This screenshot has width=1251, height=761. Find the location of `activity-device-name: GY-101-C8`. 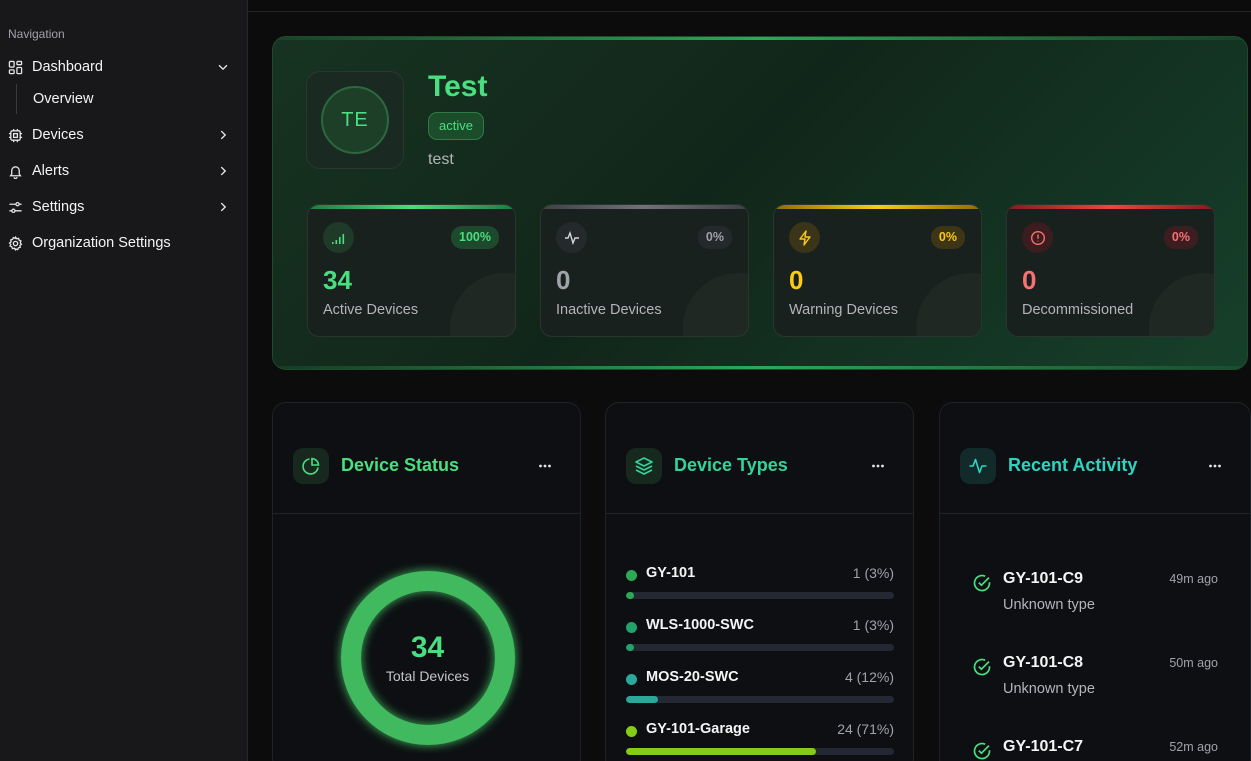

activity-device-name: GY-101-C8 is located at coordinates (1043, 662).